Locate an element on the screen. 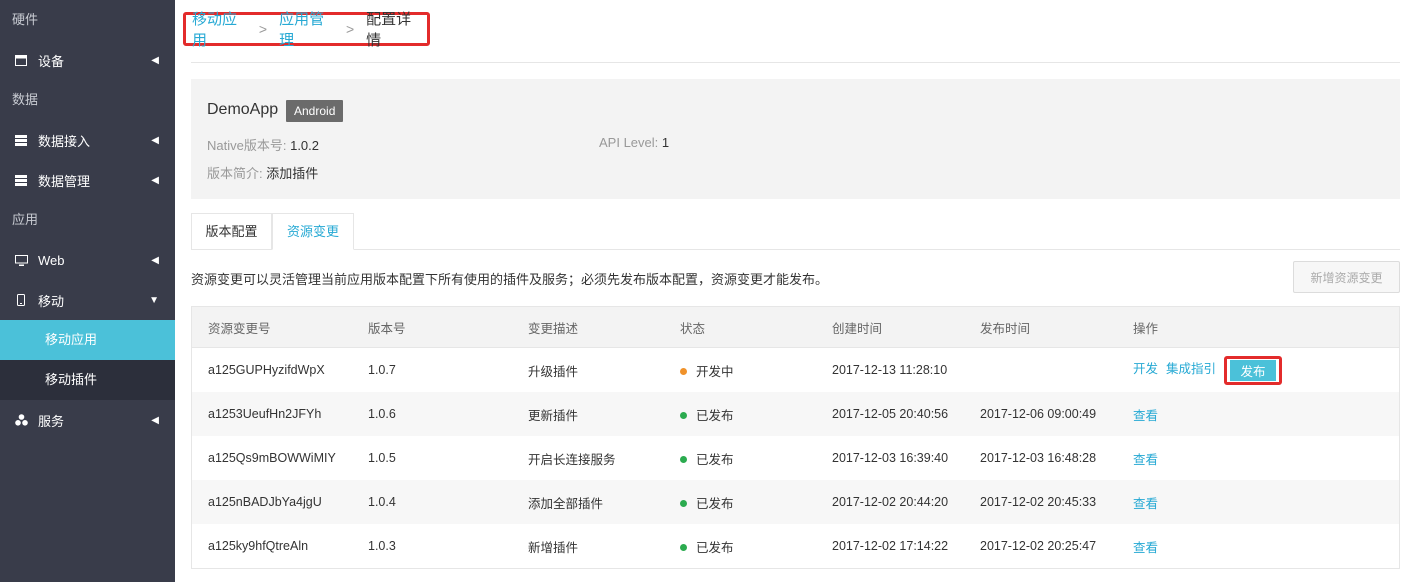  sidebar-group-data: 数据 is located at coordinates (25, 99).